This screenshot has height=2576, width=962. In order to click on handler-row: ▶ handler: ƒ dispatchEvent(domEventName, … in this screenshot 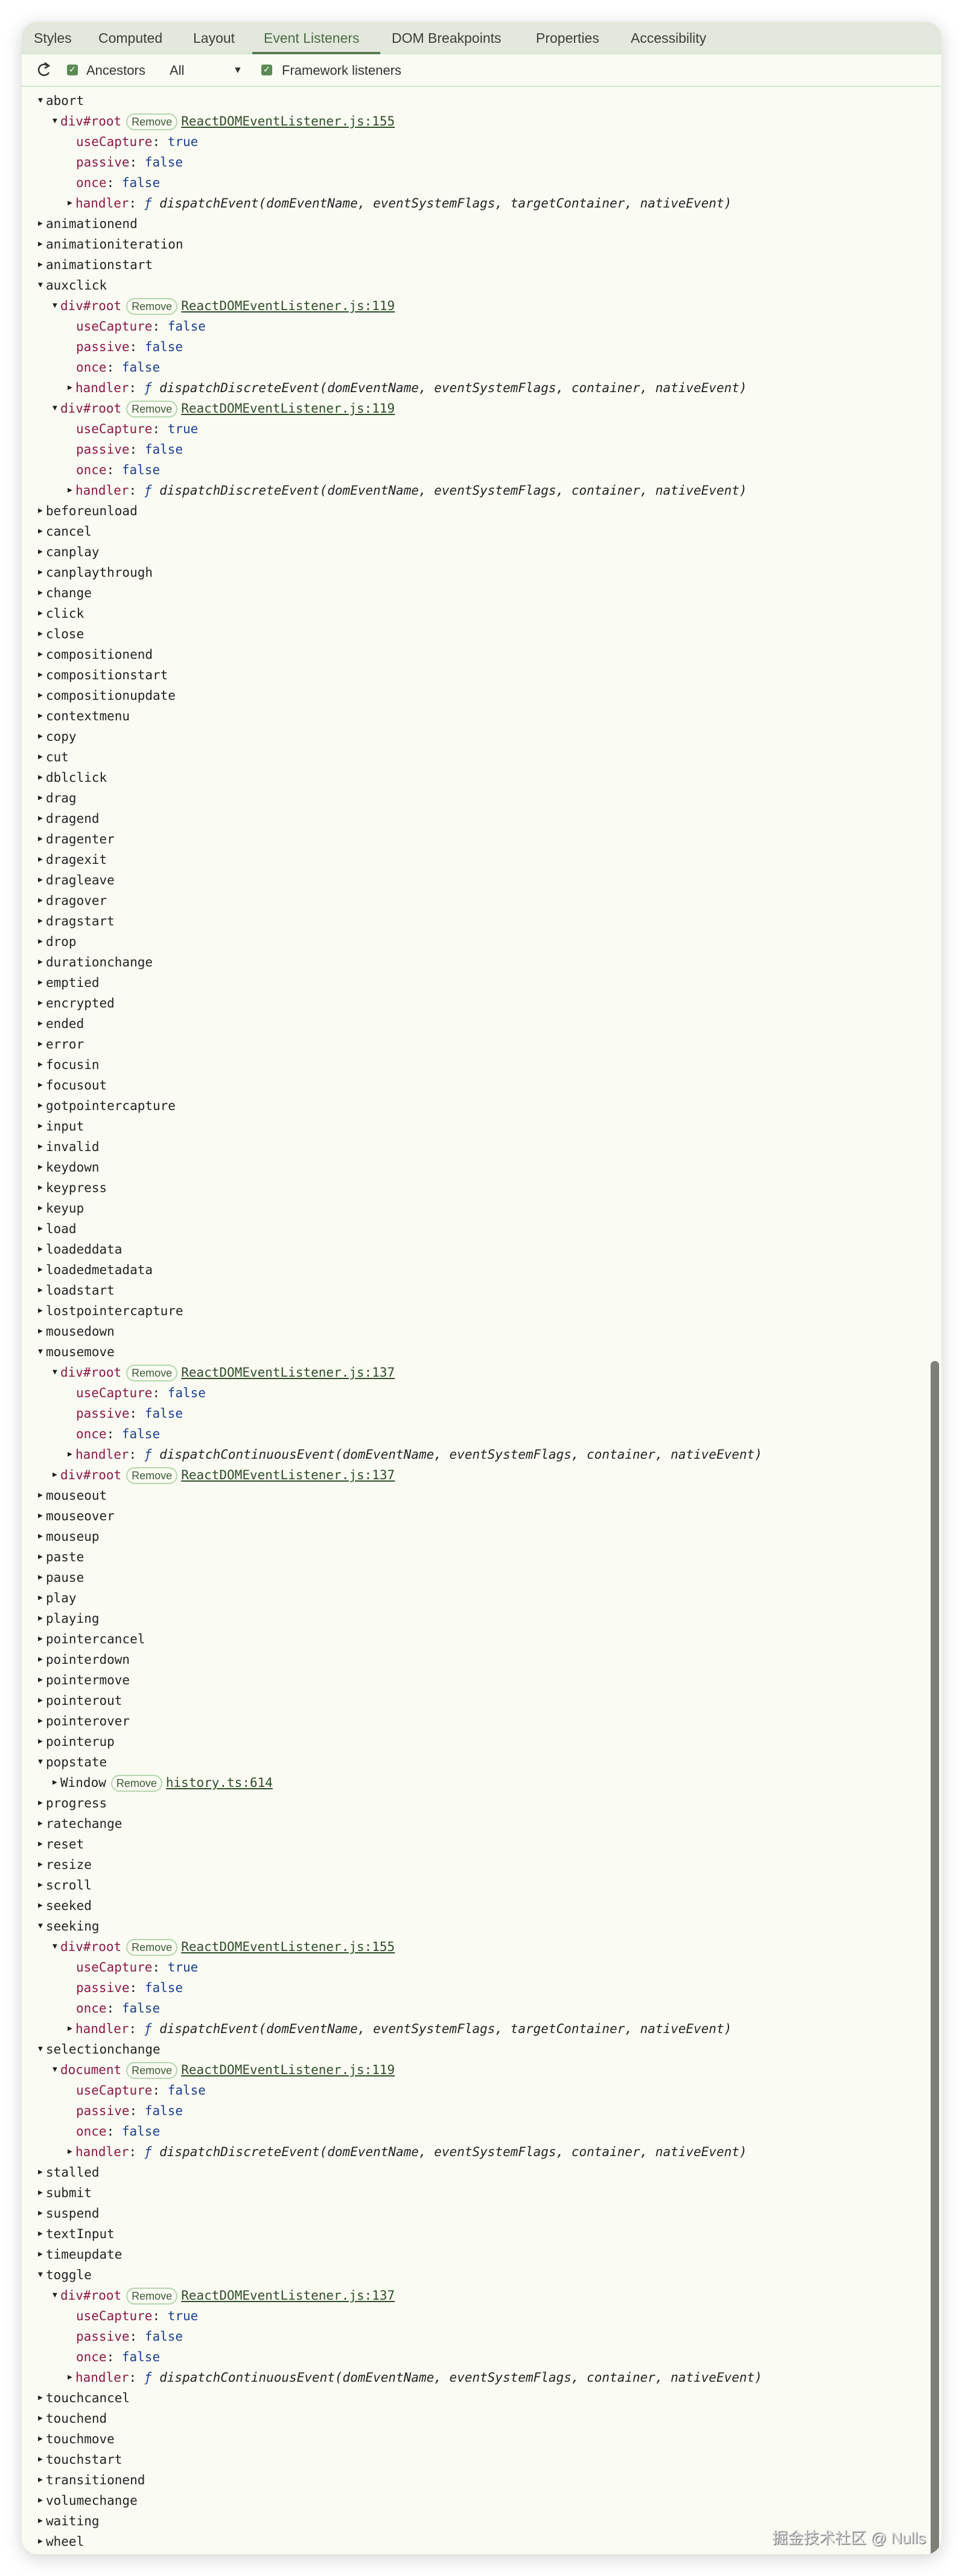, I will do `click(481, 203)`.